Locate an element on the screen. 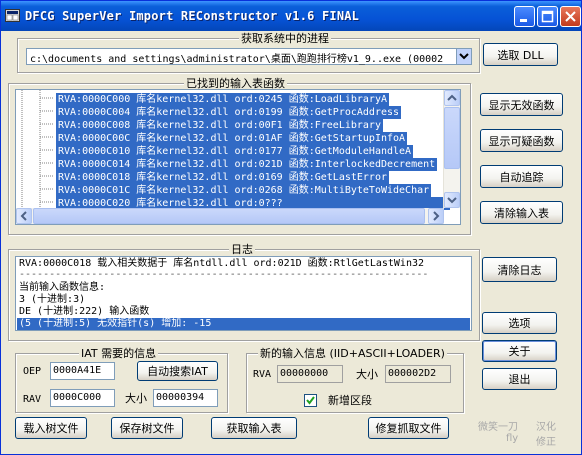 The image size is (582, 455). log-group-title: 日志 is located at coordinates (242, 249).